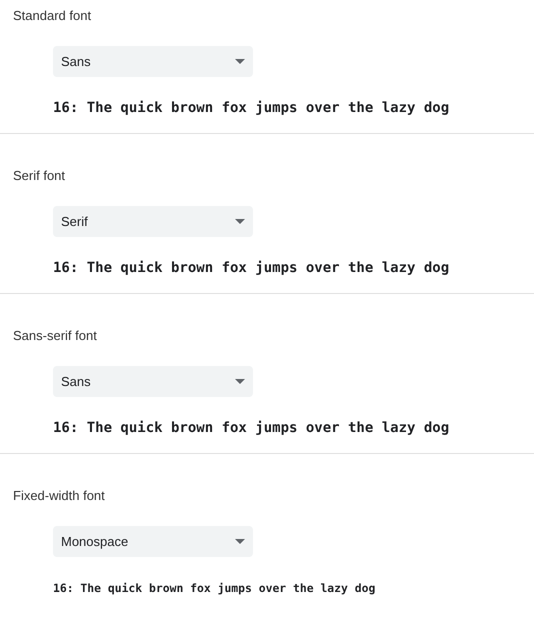  Describe the element at coordinates (52, 16) in the screenshot. I see `section-label: Standard font` at that location.